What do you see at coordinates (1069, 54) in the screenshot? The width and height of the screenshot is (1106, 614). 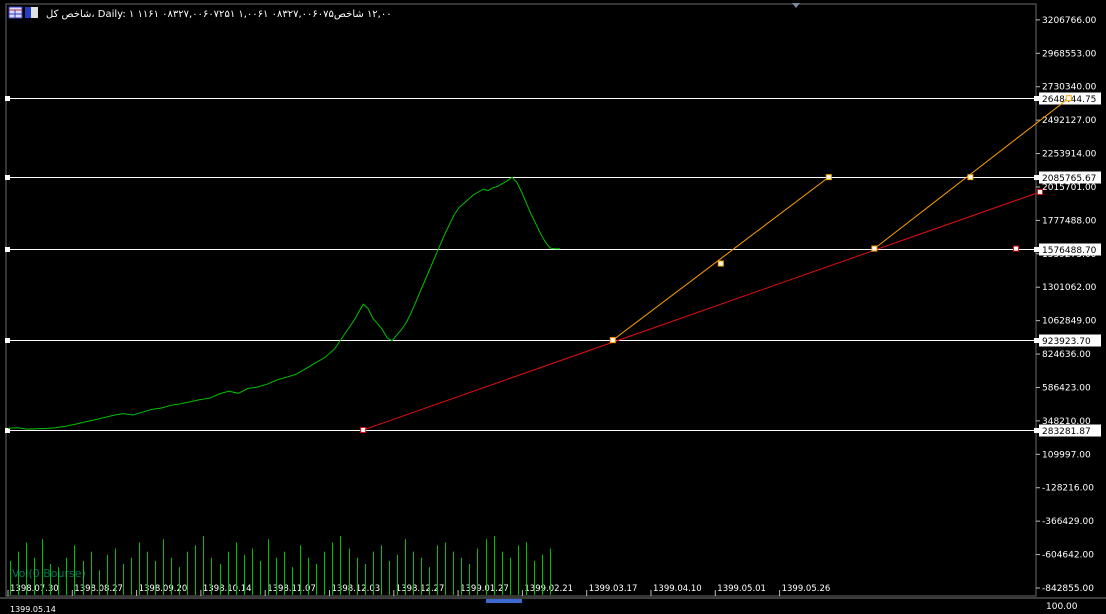 I see `y-tick-label: 2968553.00` at bounding box center [1069, 54].